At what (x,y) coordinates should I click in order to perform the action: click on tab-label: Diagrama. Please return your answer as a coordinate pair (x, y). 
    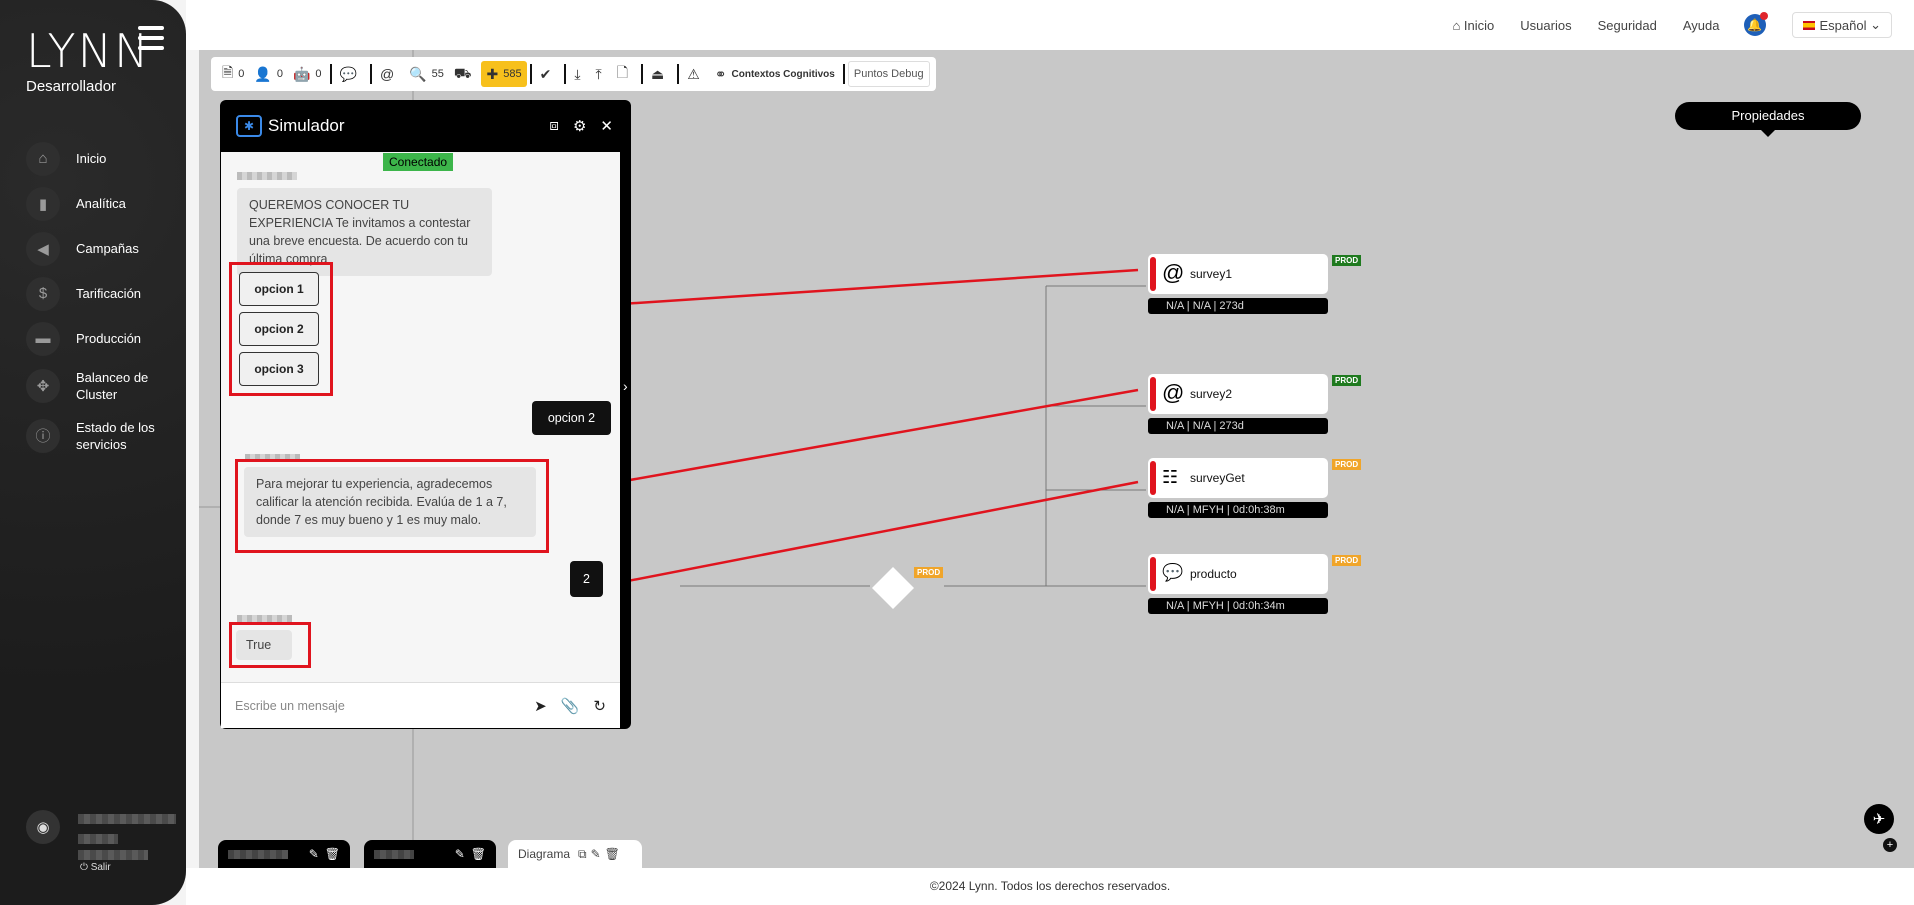
    Looking at the image, I should click on (544, 854).